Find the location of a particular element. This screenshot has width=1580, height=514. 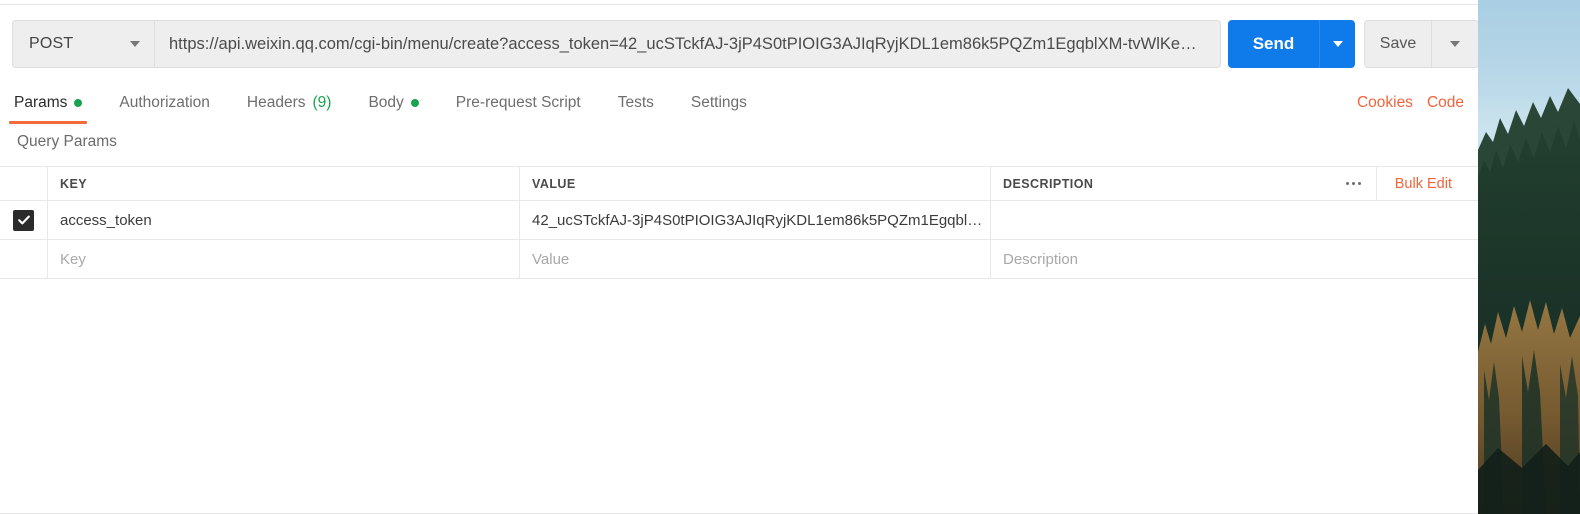

tab-settings: Settings is located at coordinates (719, 103).